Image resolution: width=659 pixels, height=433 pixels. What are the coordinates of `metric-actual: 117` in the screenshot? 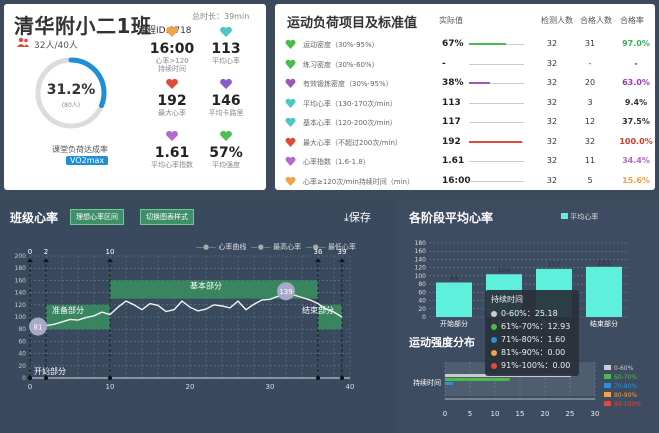 It's located at (451, 122).